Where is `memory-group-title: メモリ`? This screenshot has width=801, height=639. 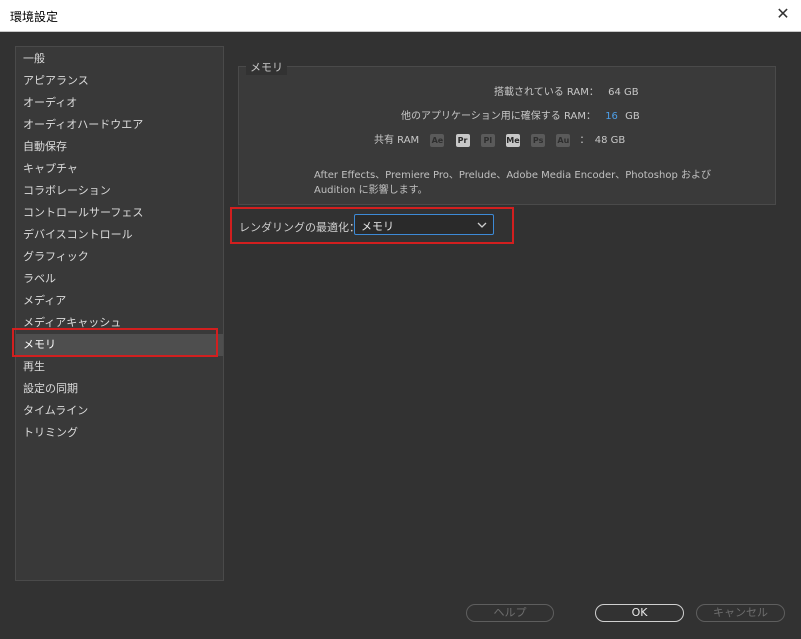 memory-group-title: メモリ is located at coordinates (266, 67).